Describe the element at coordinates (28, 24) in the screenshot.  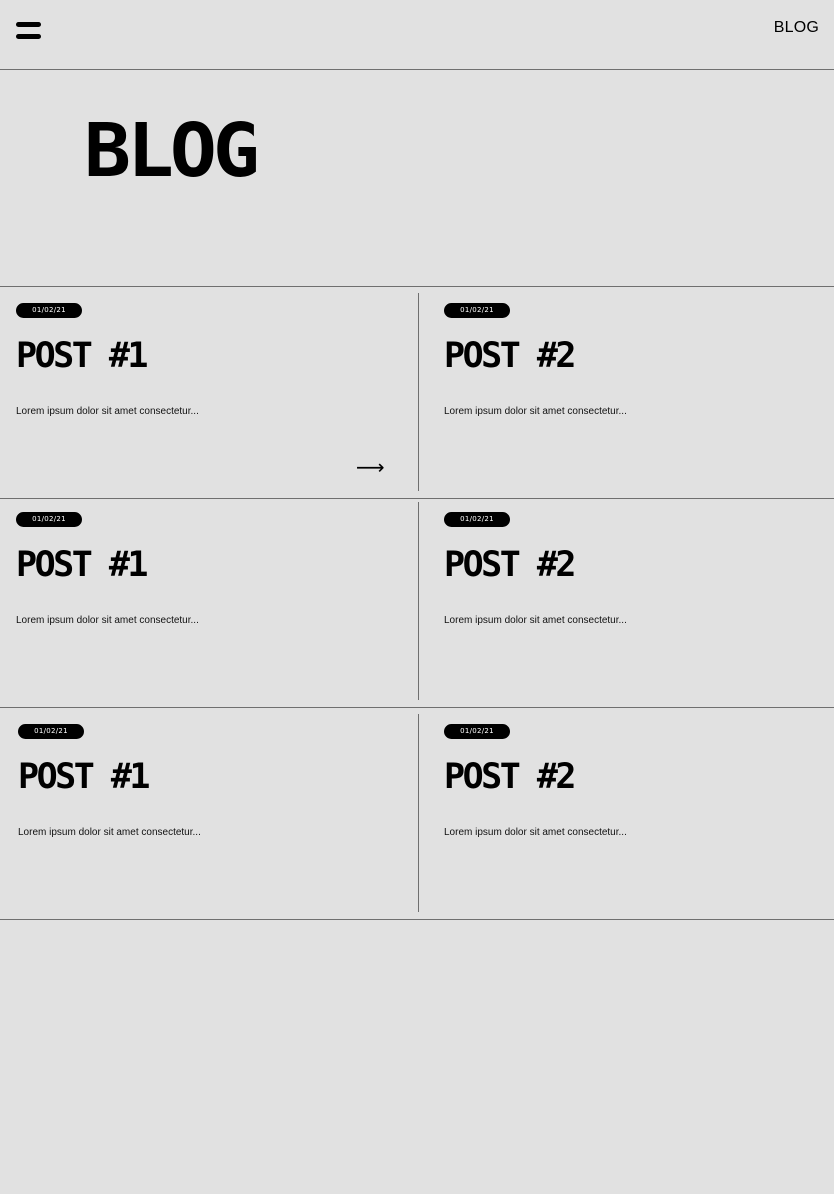
I see `menu-bar-top` at that location.